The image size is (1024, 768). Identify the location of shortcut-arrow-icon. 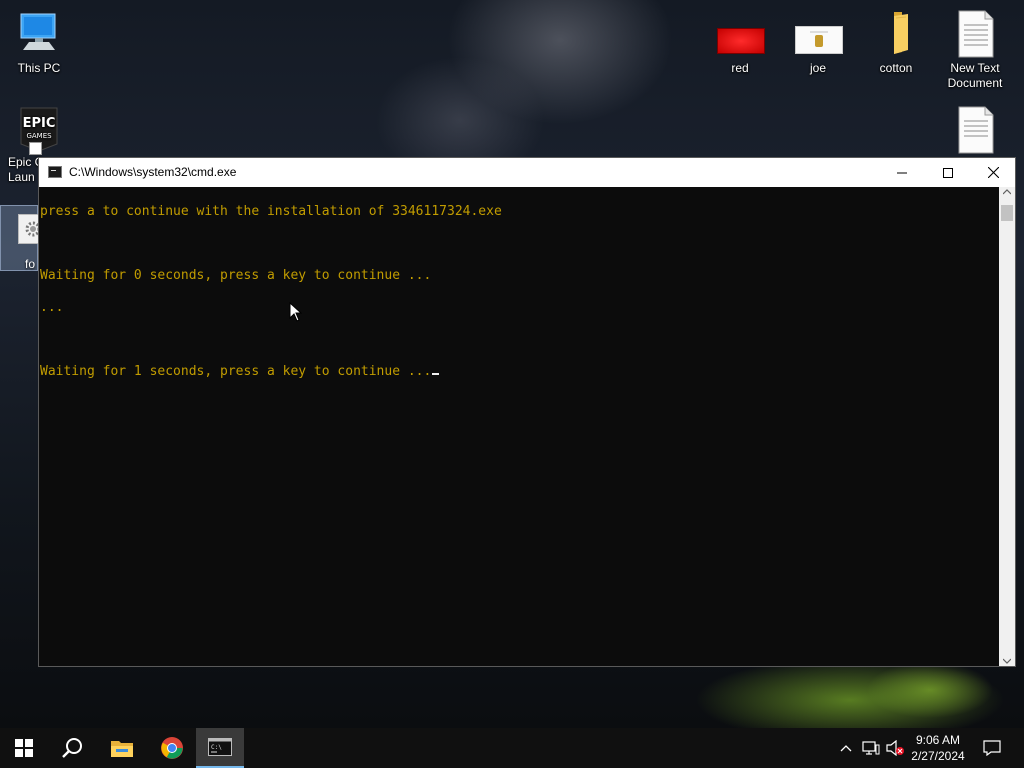
(35, 148).